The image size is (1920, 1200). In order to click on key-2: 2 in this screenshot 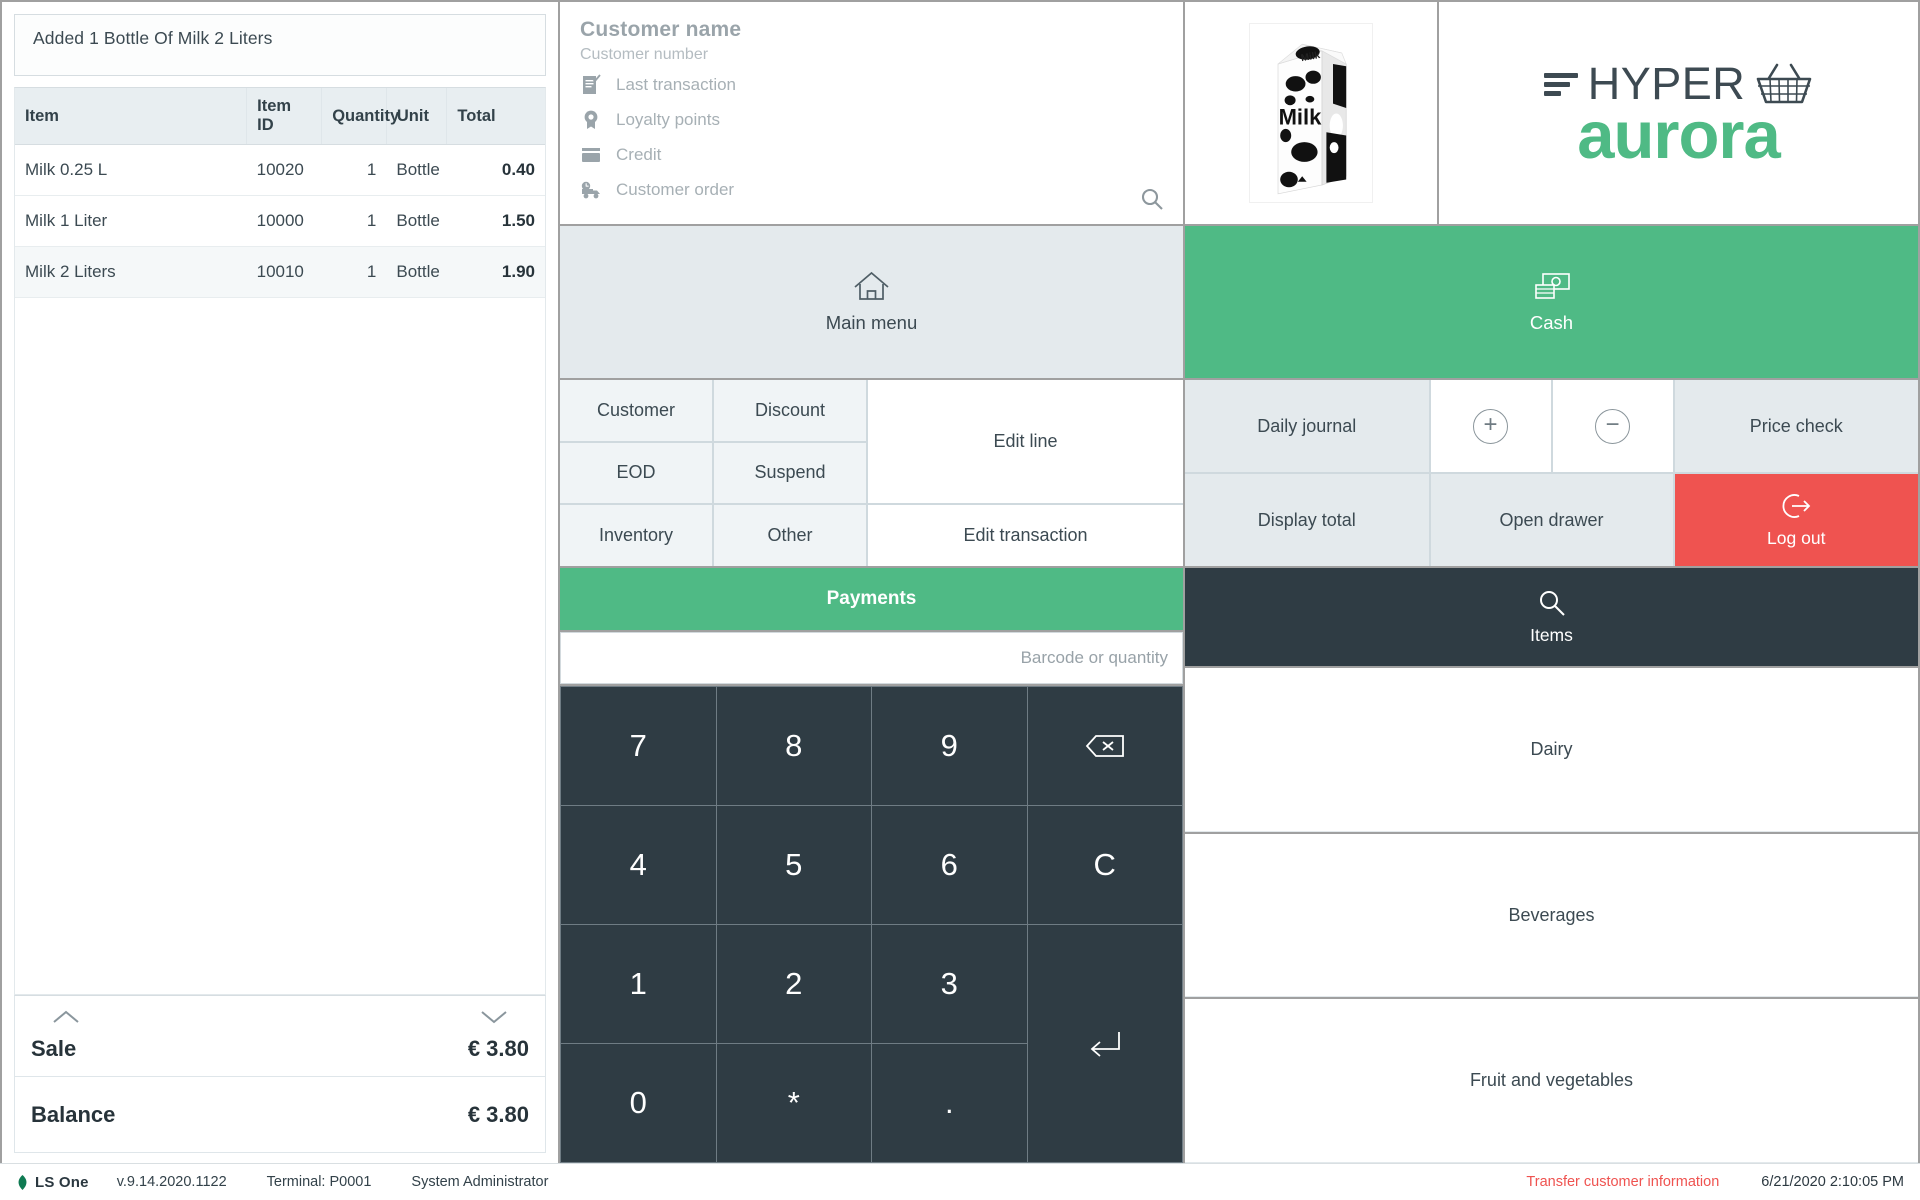, I will do `click(793, 984)`.